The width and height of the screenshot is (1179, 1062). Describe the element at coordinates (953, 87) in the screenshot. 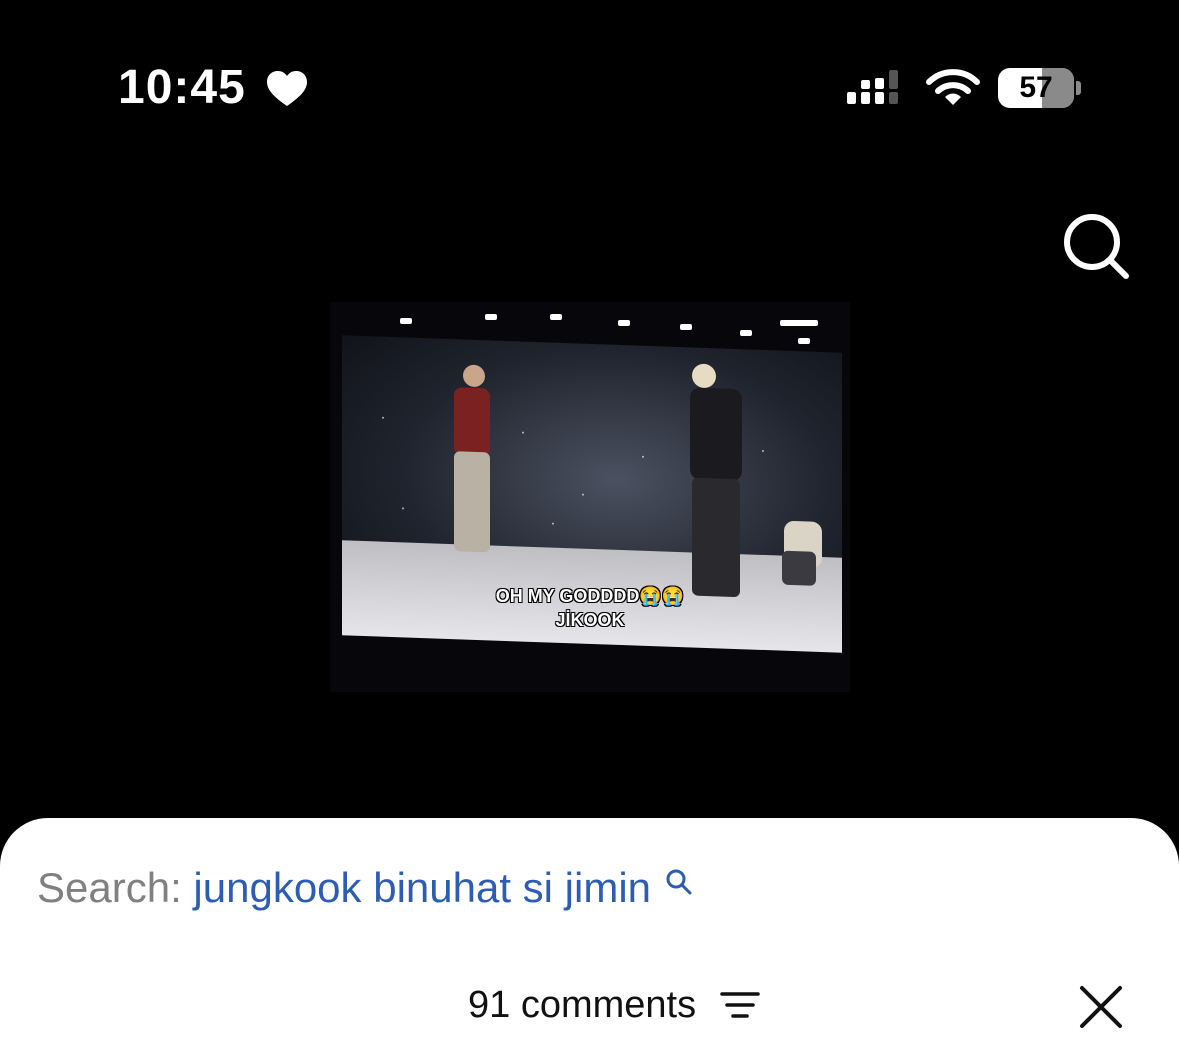

I see `wifi-icon` at that location.